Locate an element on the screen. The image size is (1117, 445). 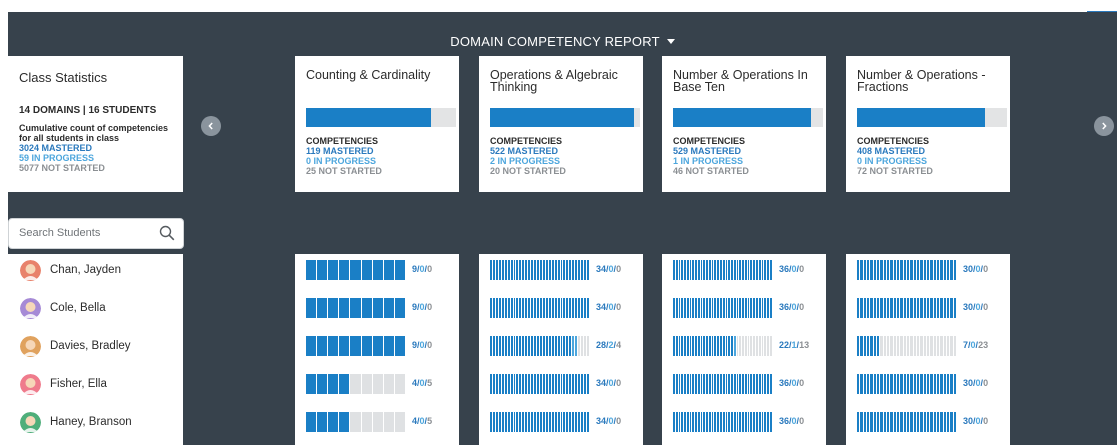
student-name: Davies, Bradley is located at coordinates (90, 346).